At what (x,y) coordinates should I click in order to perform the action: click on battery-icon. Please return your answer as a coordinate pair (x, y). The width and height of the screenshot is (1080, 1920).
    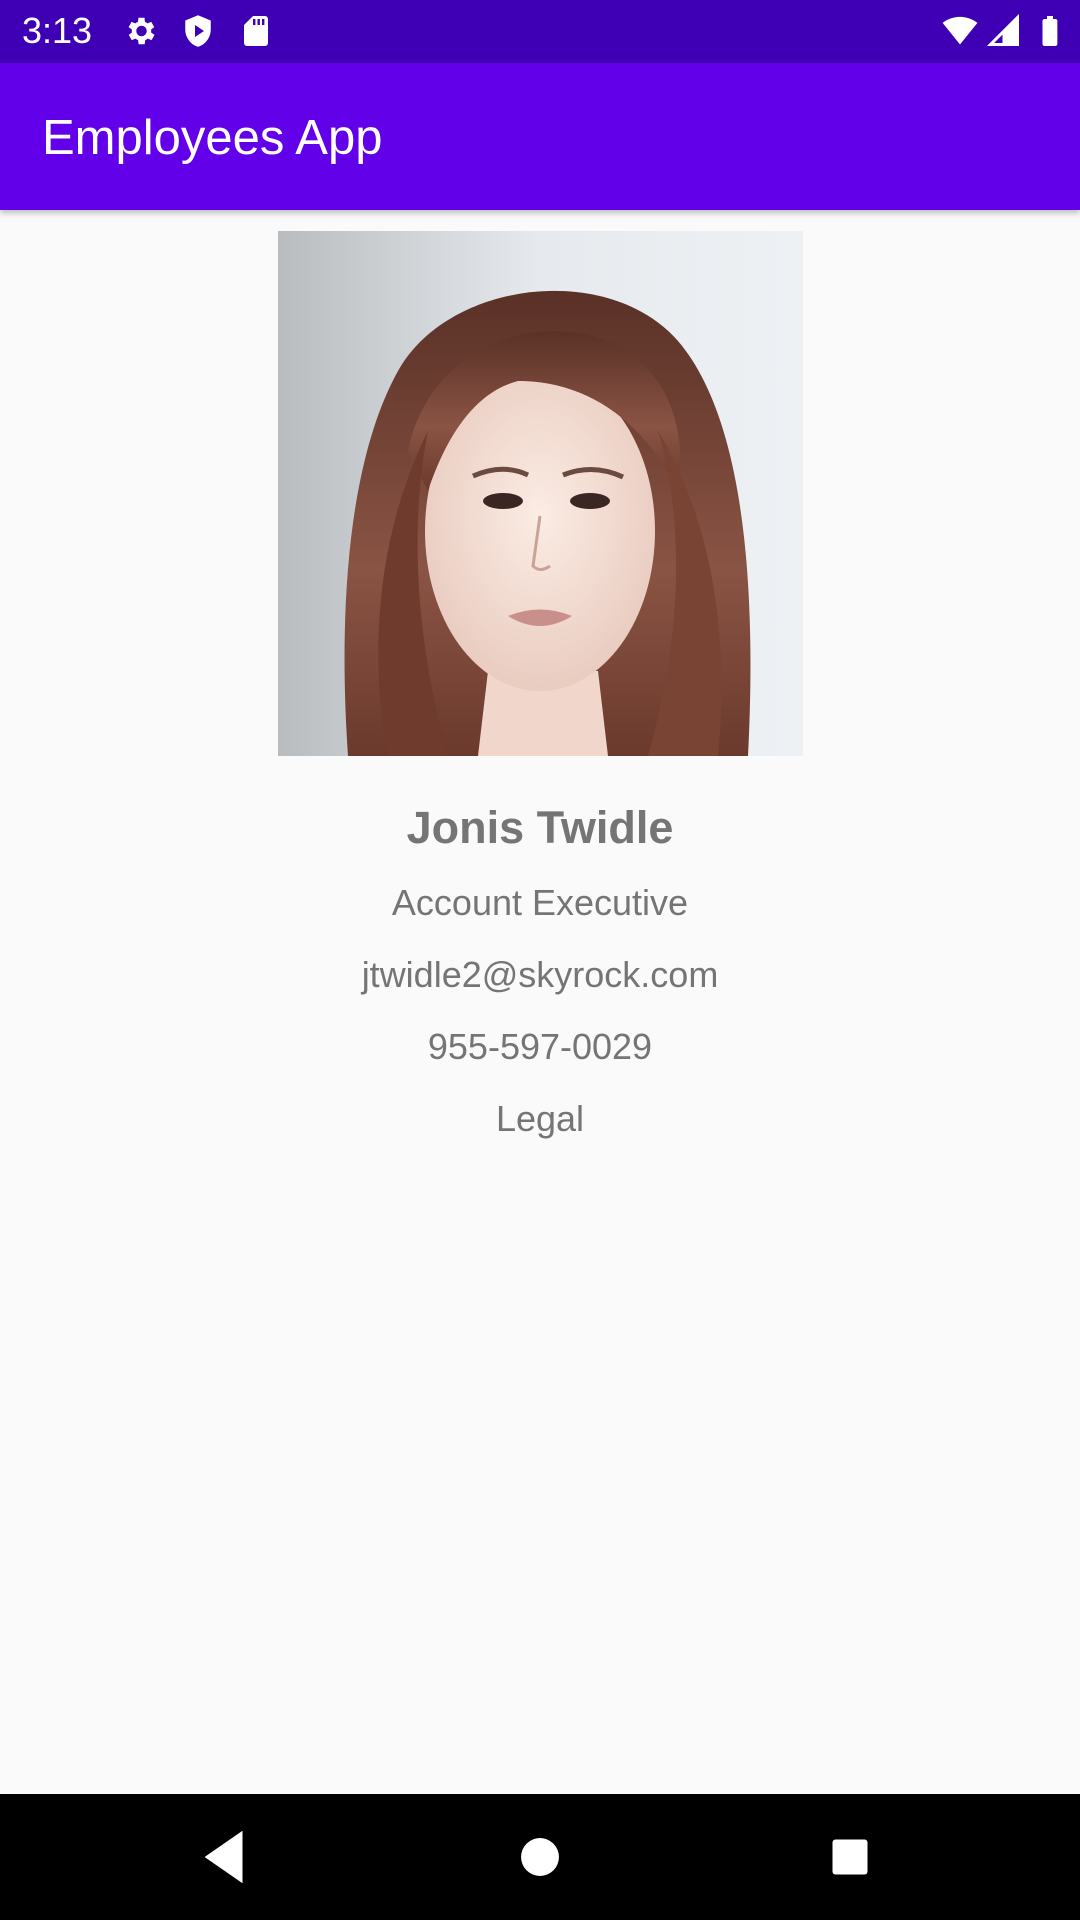
    Looking at the image, I should click on (1050, 31).